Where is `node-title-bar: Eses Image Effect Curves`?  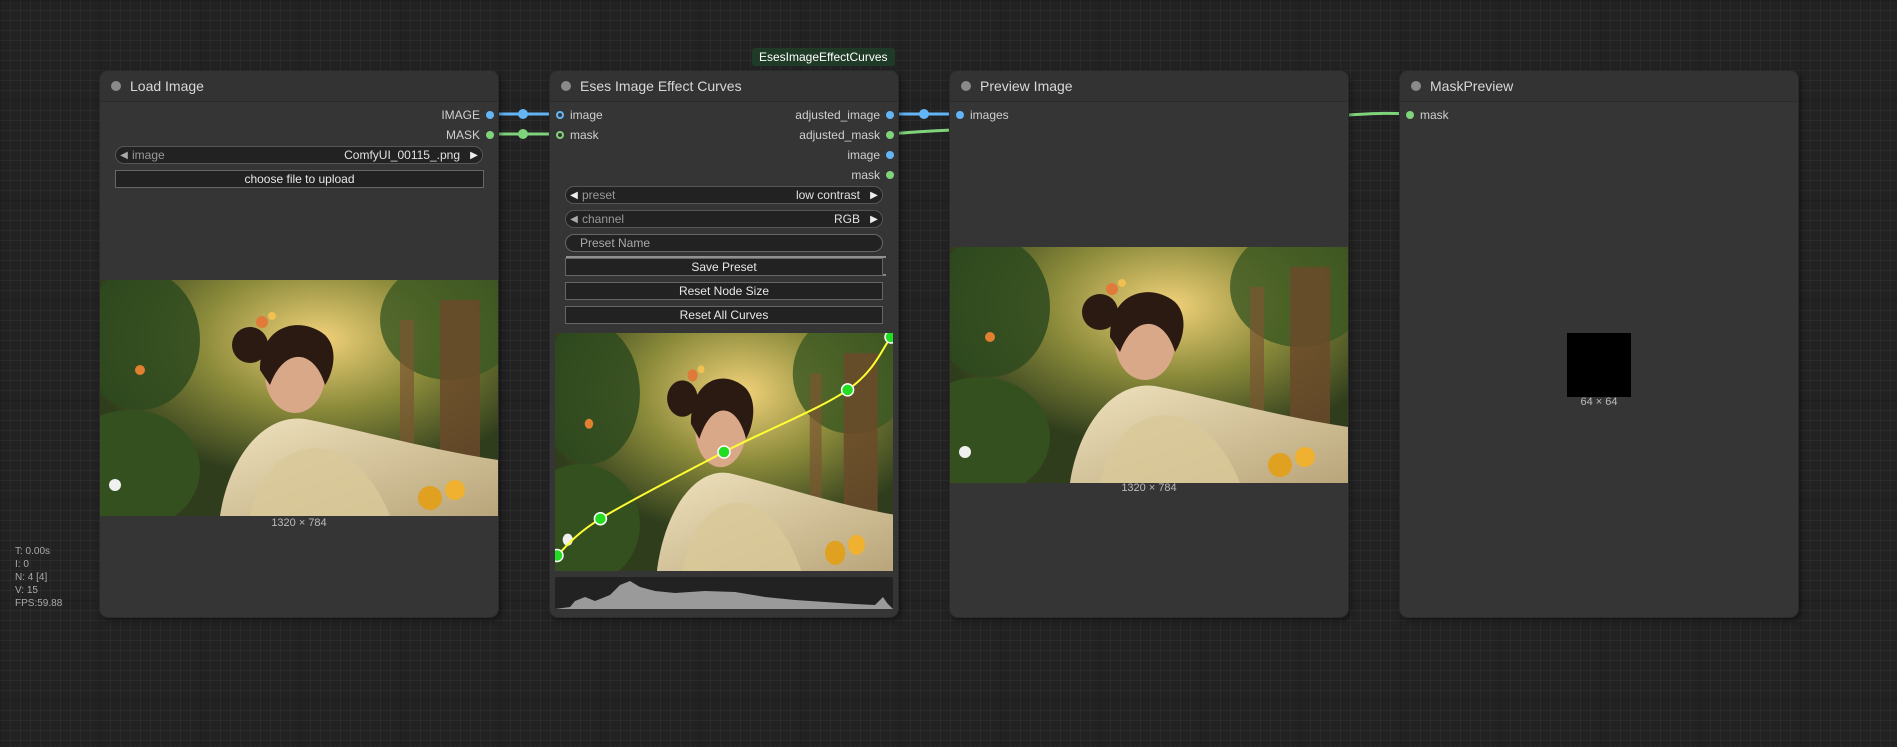
node-title-bar: Eses Image Effect Curves is located at coordinates (724, 86).